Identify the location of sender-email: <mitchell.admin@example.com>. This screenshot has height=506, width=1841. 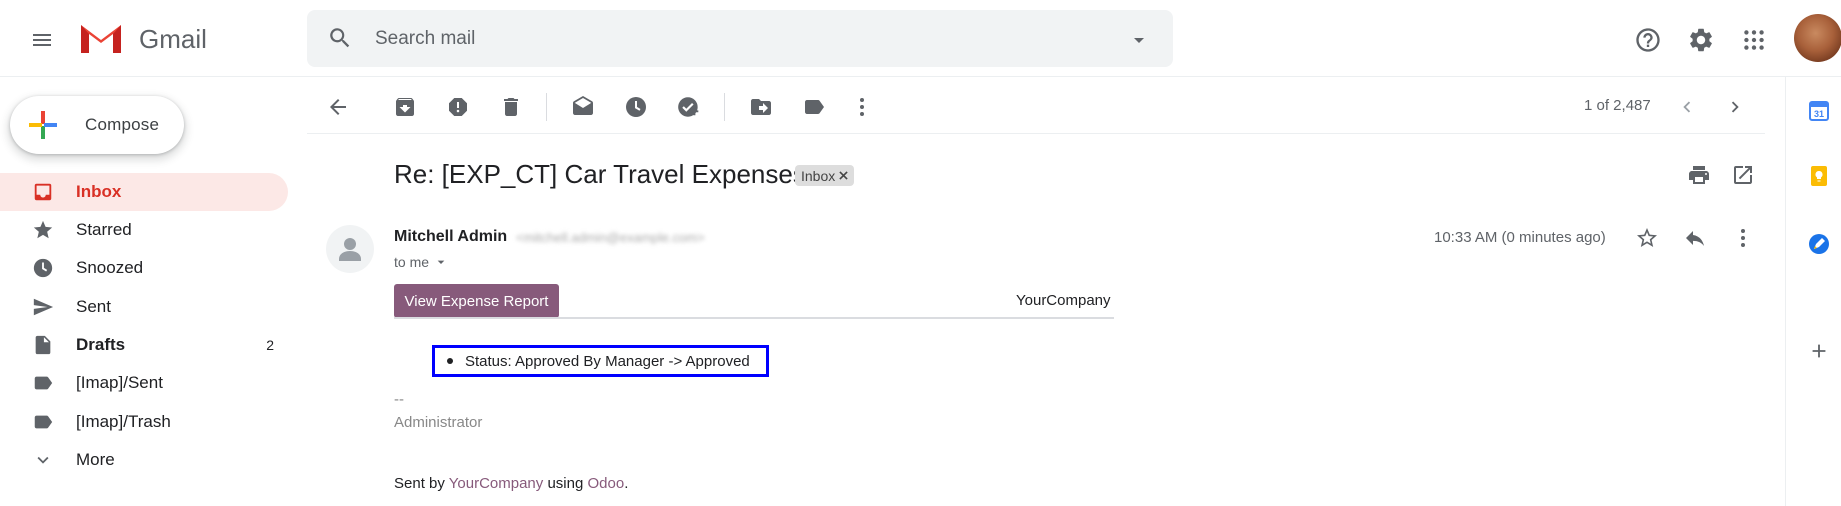
(610, 237).